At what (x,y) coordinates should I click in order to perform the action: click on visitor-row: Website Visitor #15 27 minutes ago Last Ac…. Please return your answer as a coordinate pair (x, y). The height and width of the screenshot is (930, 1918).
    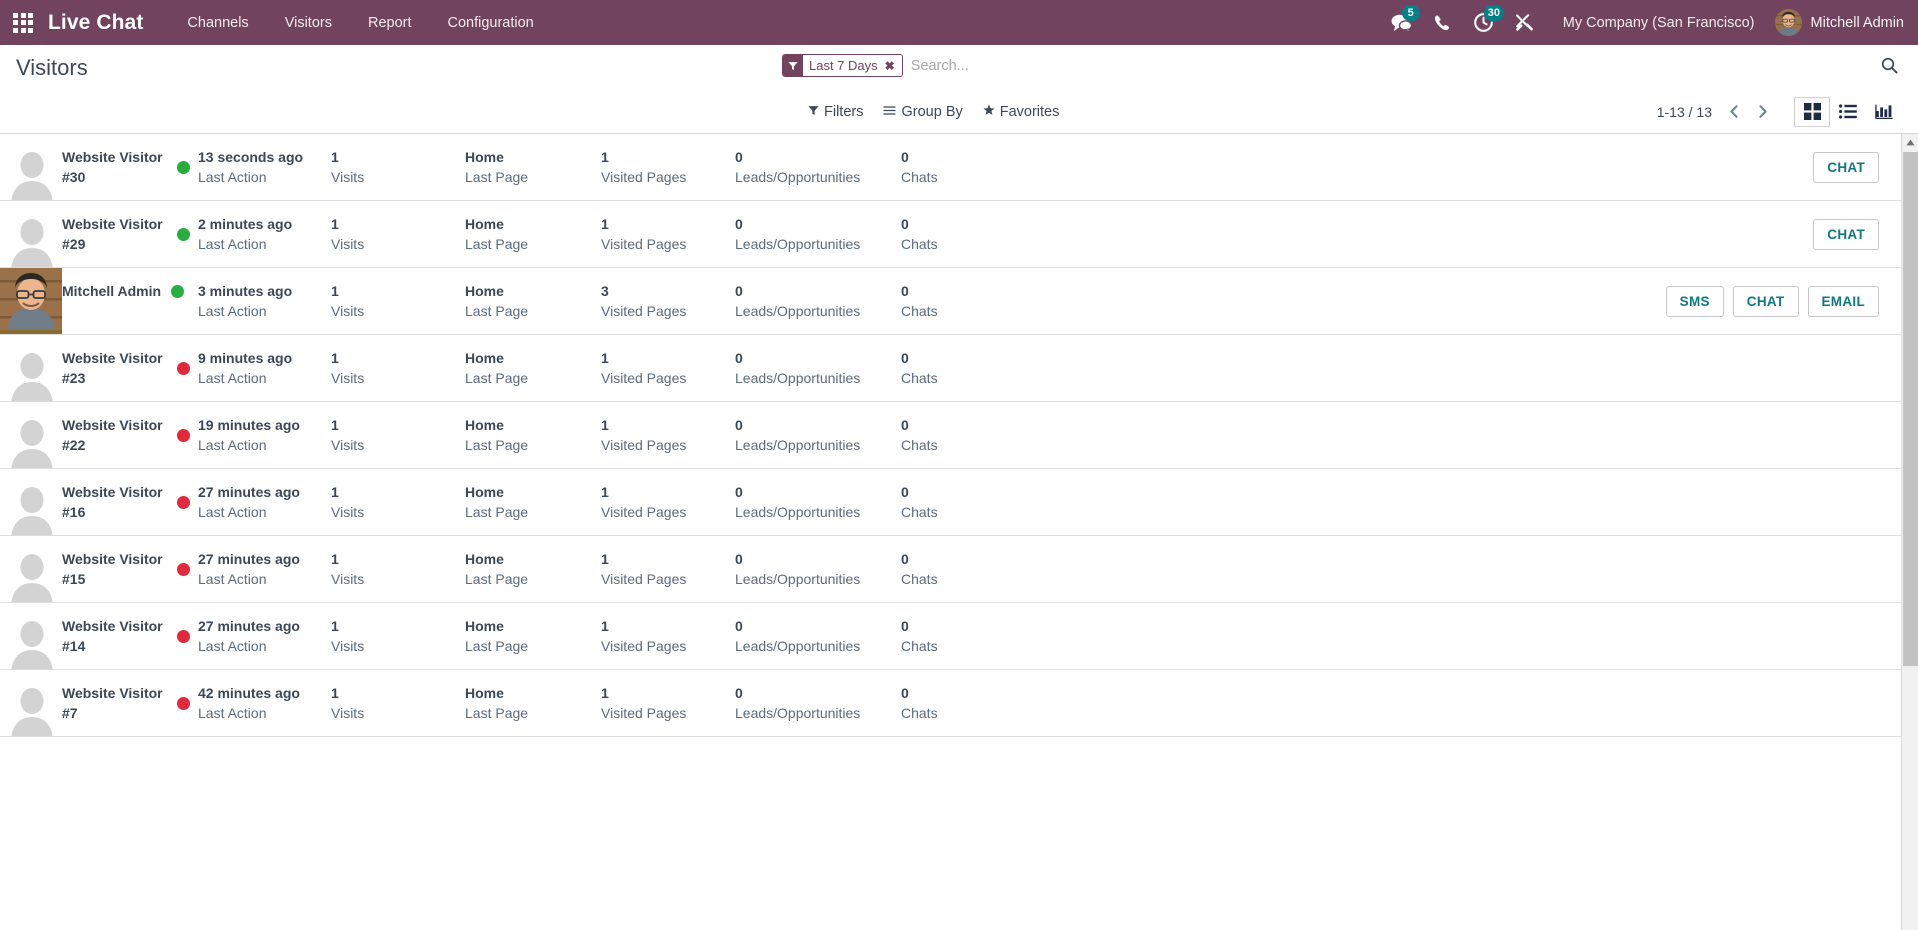
    Looking at the image, I should click on (950, 569).